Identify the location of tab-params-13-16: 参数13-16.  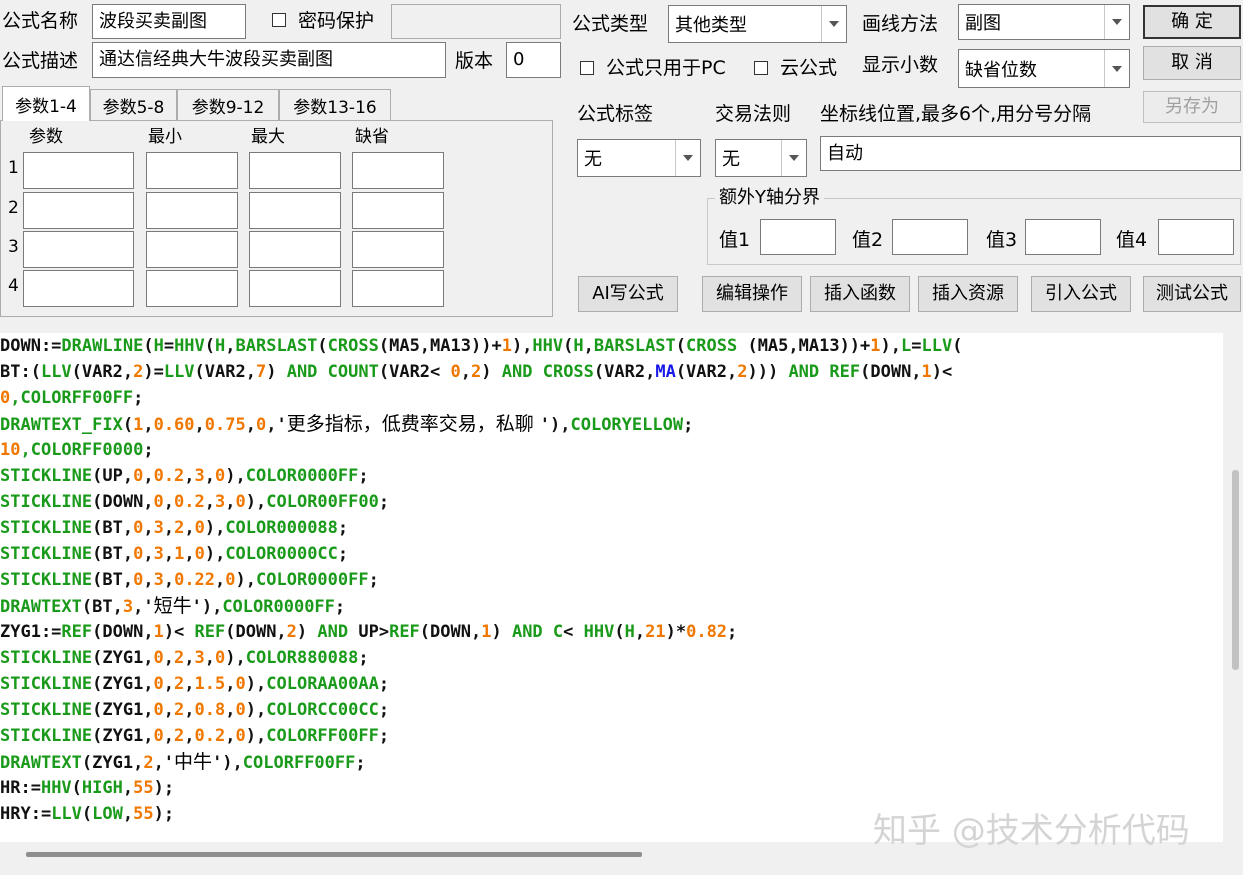
(335, 105).